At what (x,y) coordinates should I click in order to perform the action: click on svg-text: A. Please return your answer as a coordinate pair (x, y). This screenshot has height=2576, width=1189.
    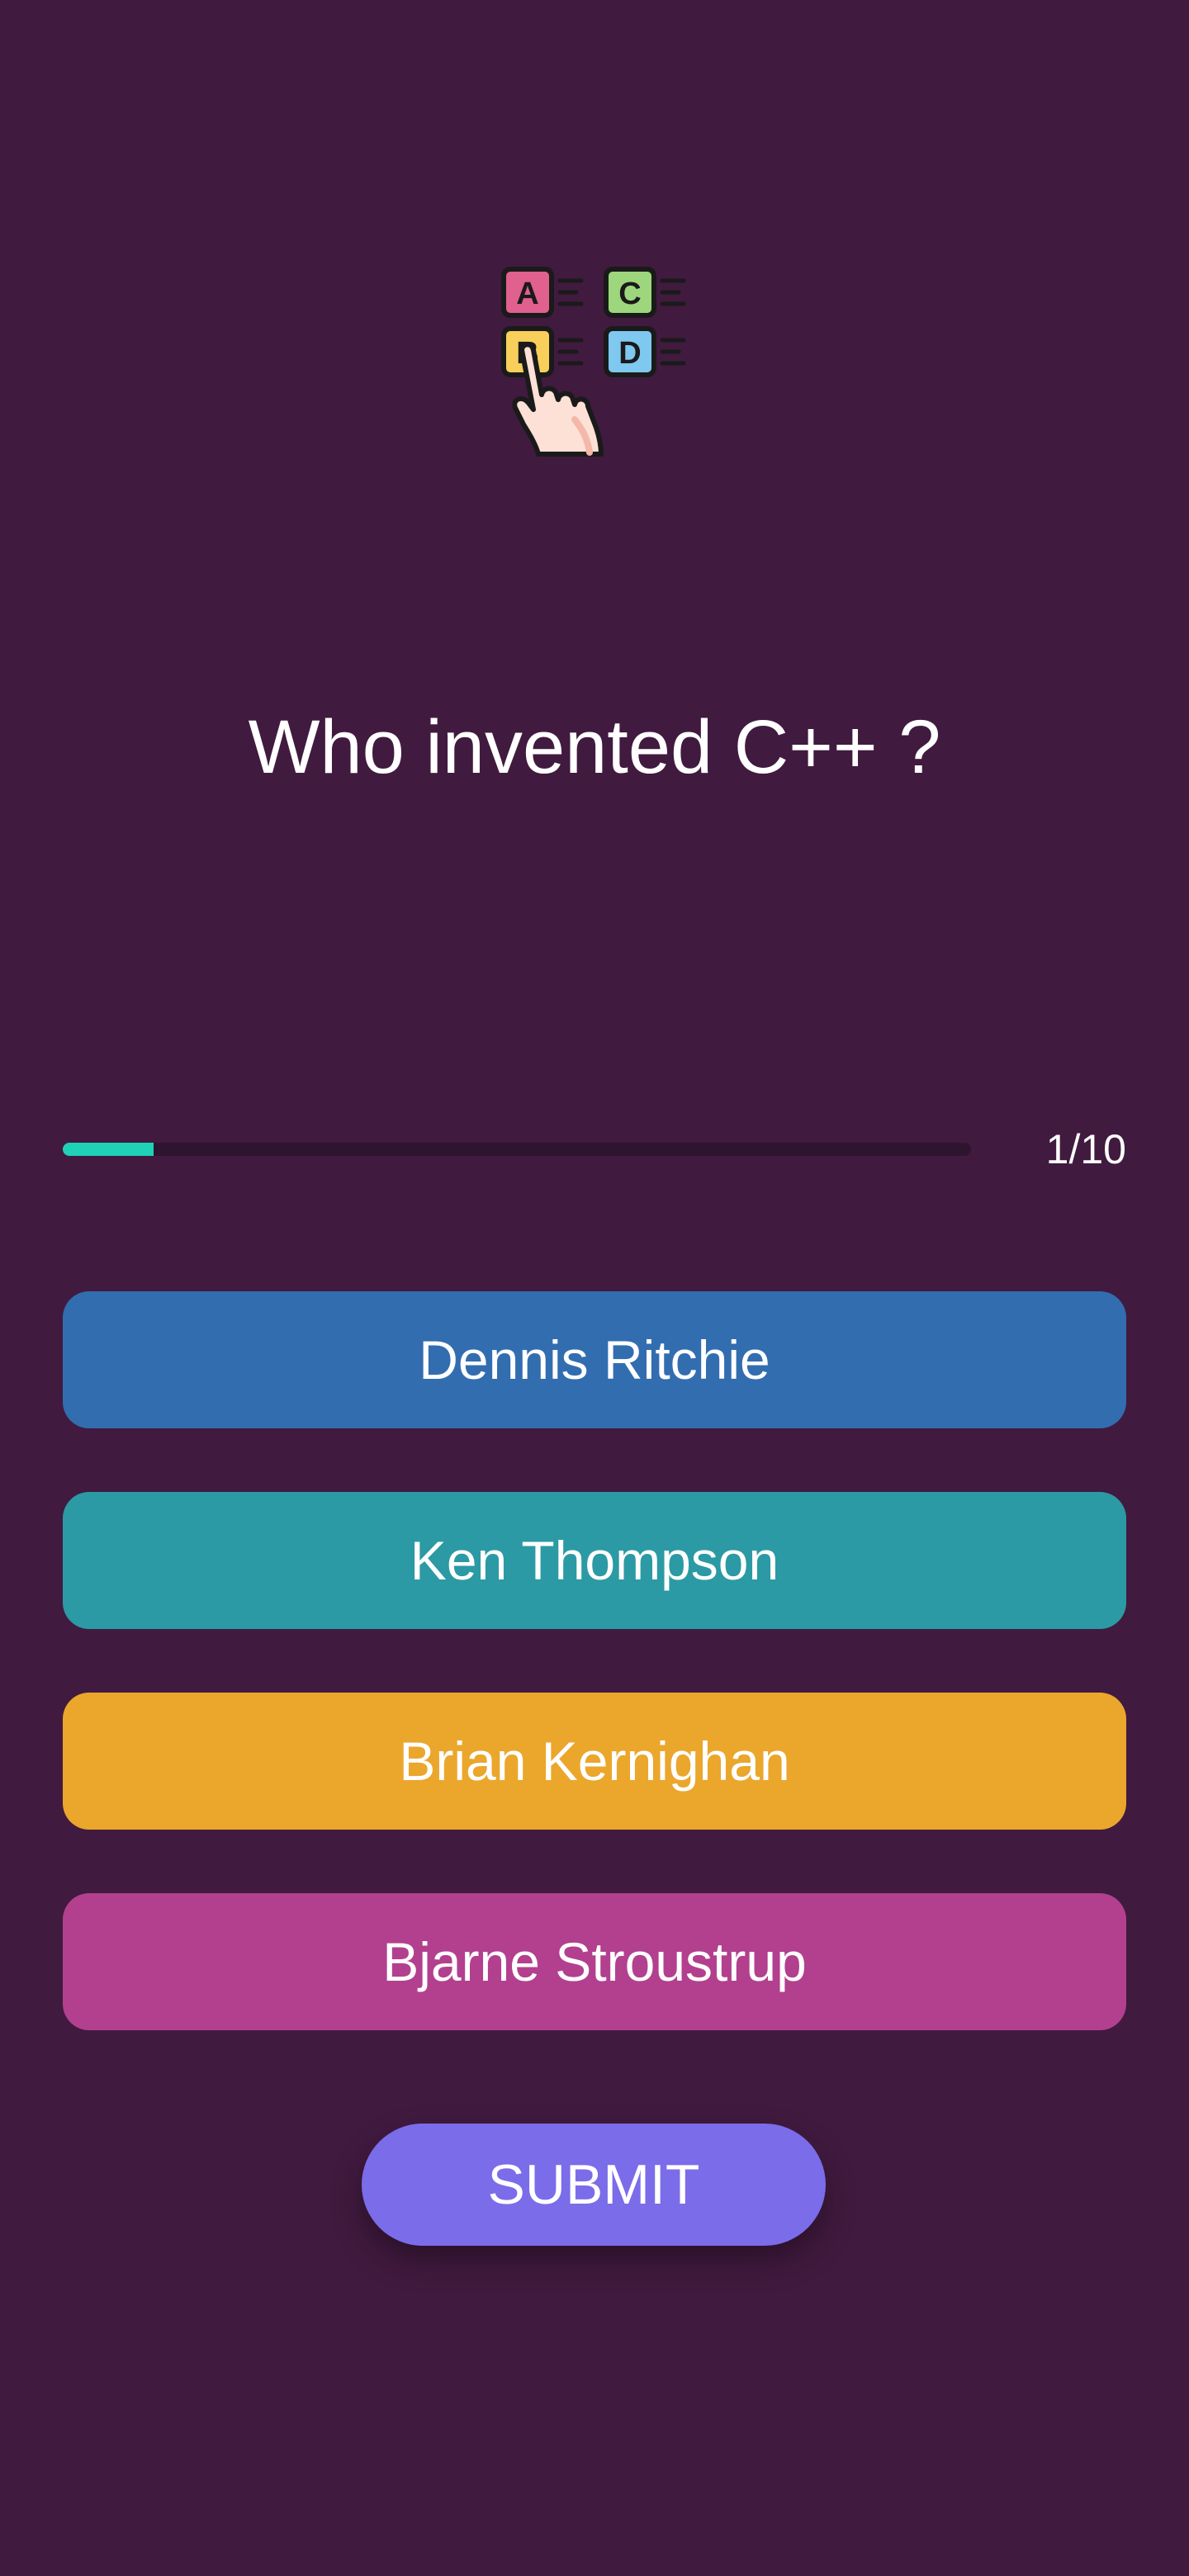
    Looking at the image, I should click on (527, 294).